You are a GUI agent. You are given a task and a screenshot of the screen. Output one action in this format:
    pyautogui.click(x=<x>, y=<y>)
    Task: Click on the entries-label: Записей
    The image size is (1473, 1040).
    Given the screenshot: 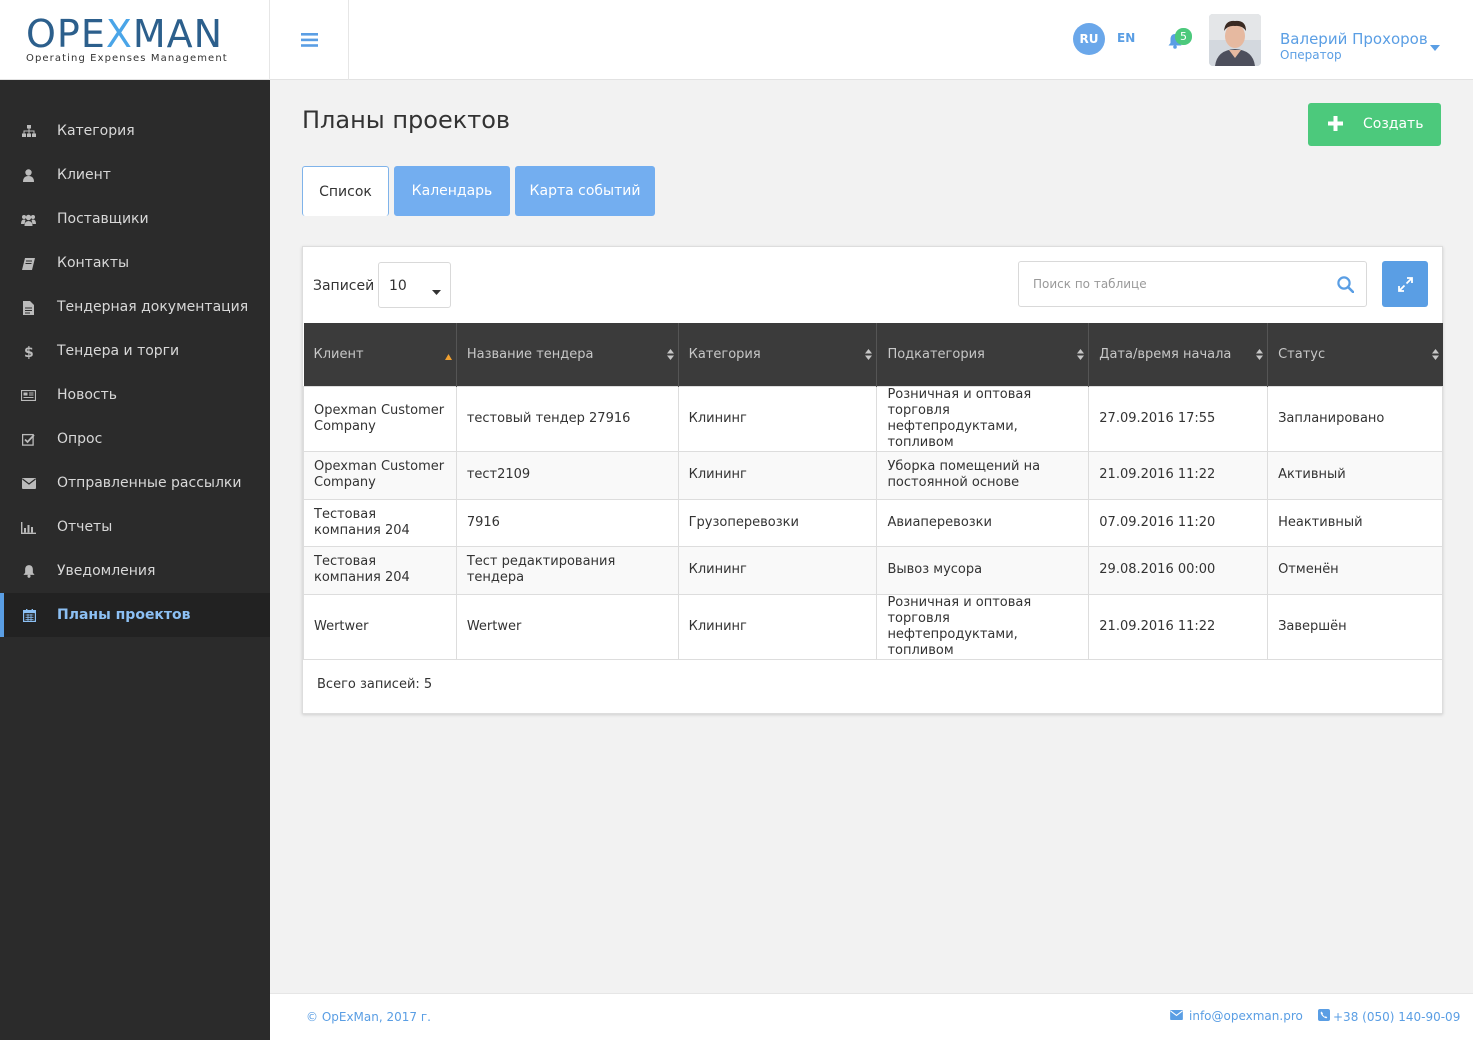 What is the action you would take?
    pyautogui.click(x=344, y=286)
    